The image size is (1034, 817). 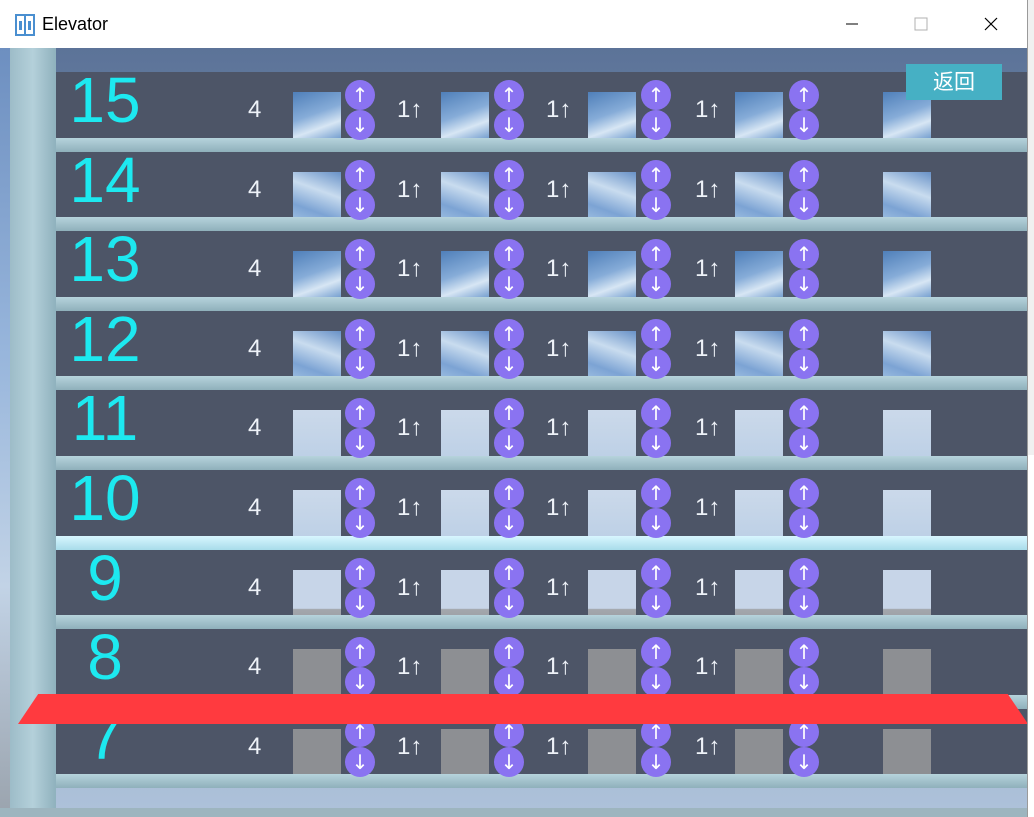 I want to click on close-button, so click(x=991, y=24).